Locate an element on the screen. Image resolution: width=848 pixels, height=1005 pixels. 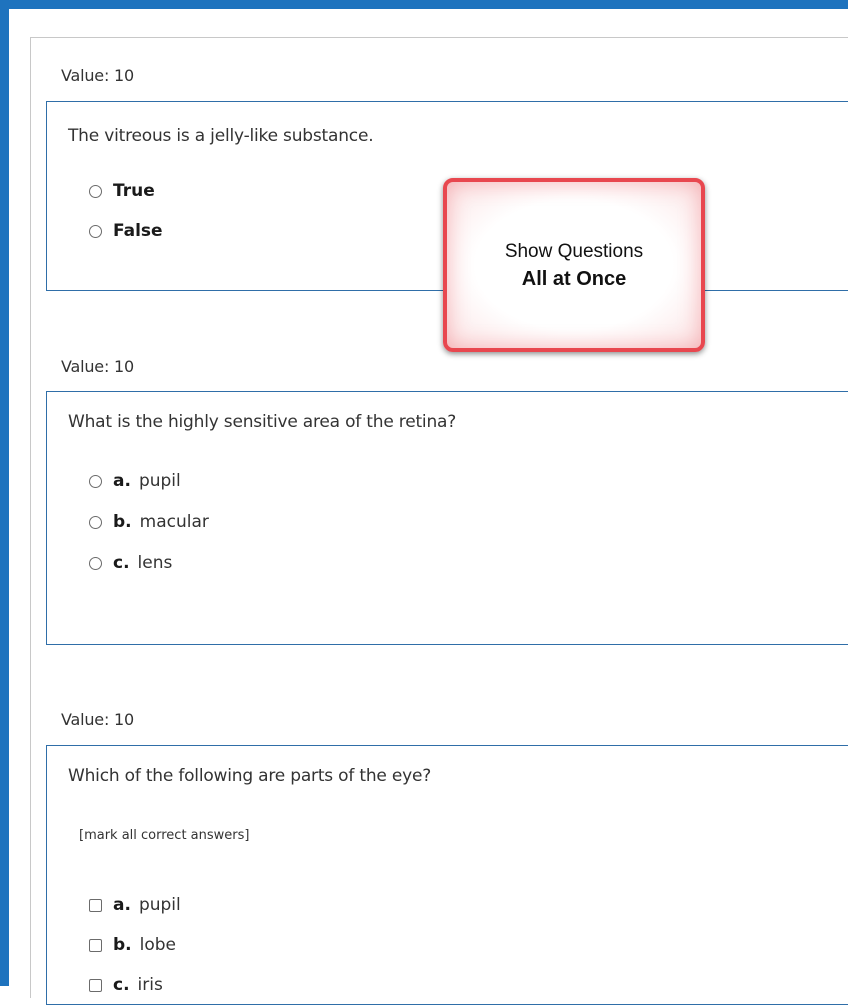
option-label: True is located at coordinates (134, 191).